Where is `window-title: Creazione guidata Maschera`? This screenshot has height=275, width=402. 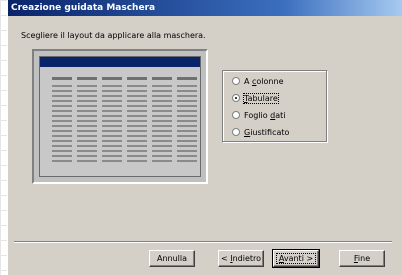
window-title: Creazione guidata Maschera is located at coordinates (83, 8).